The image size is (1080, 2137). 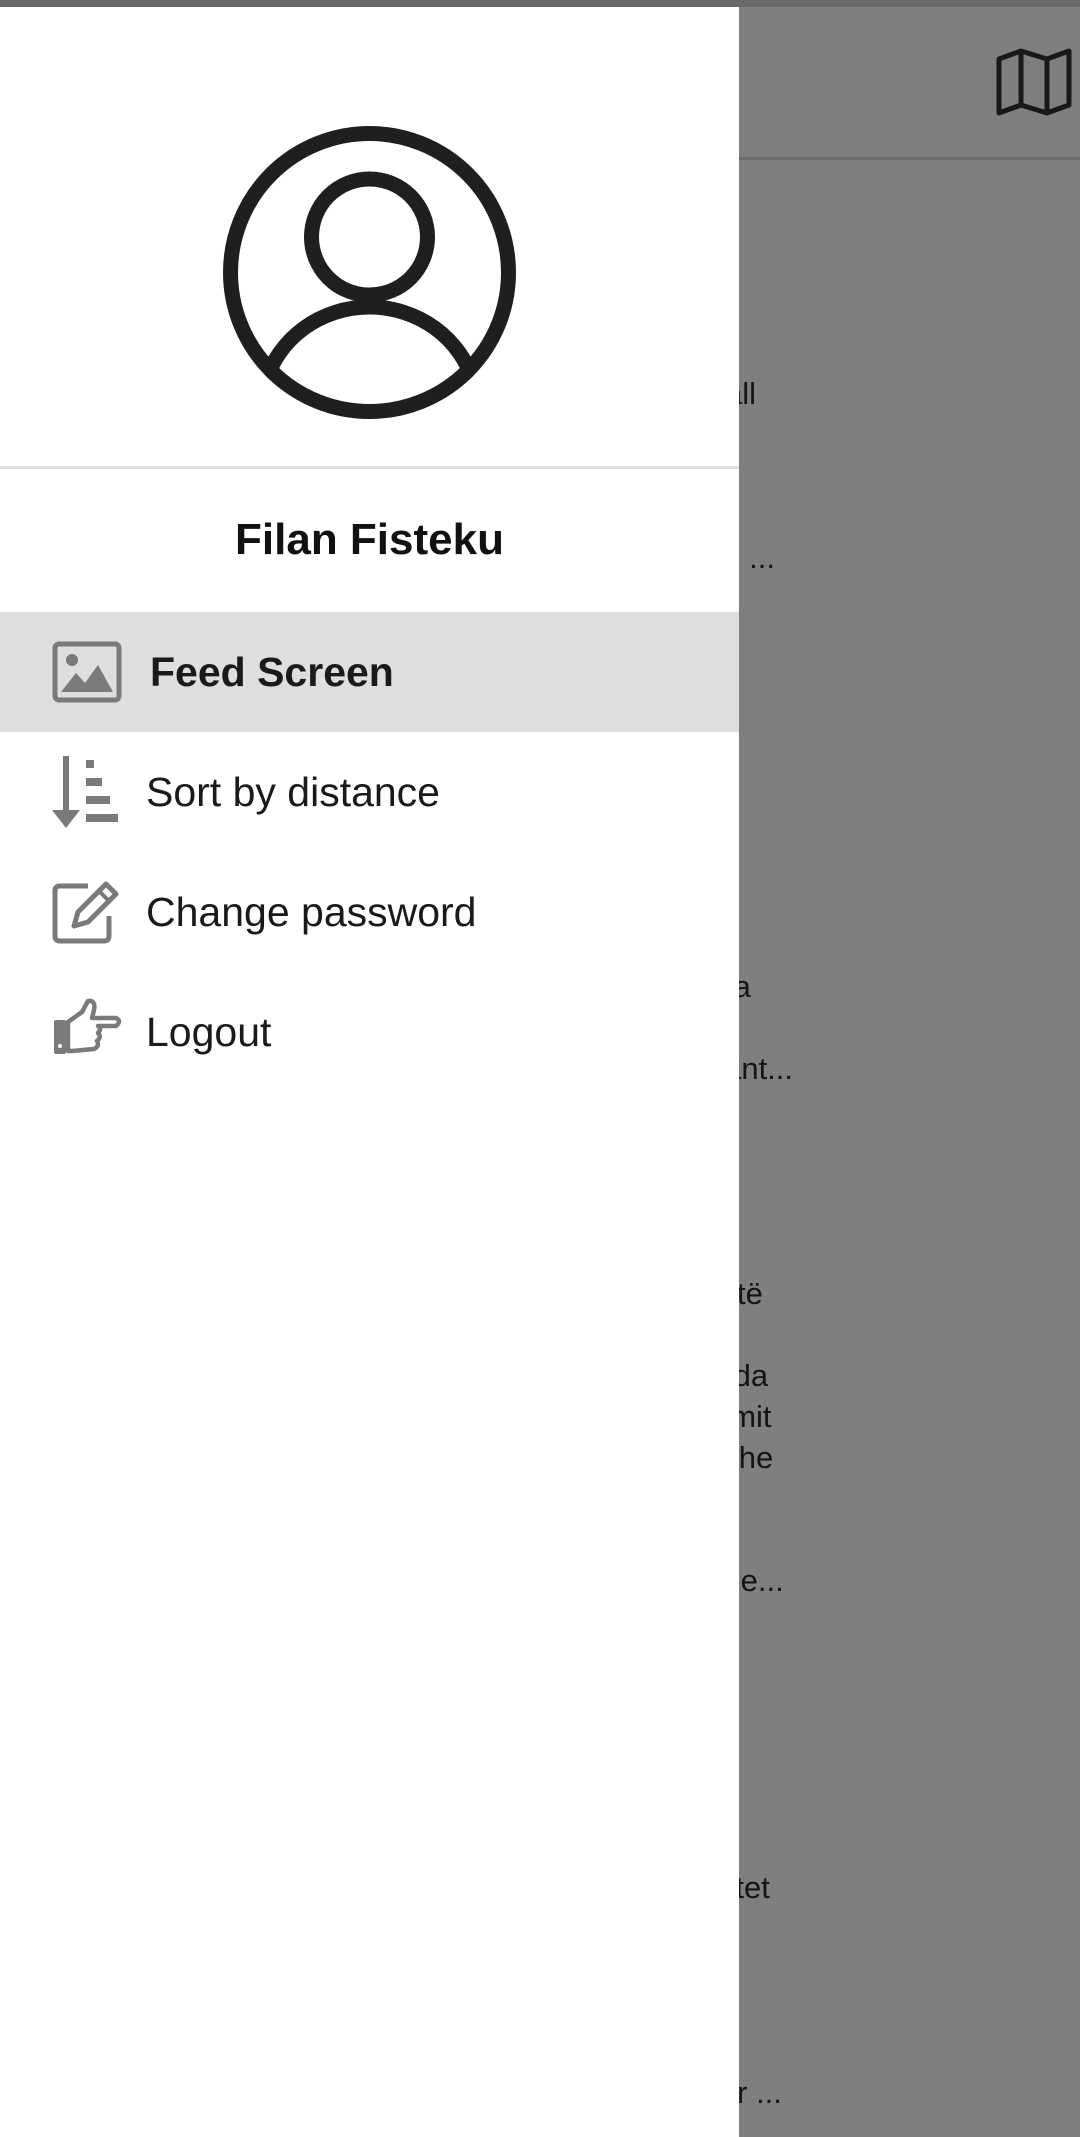 I want to click on menu-item-label: Feed Screen, so click(x=272, y=671).